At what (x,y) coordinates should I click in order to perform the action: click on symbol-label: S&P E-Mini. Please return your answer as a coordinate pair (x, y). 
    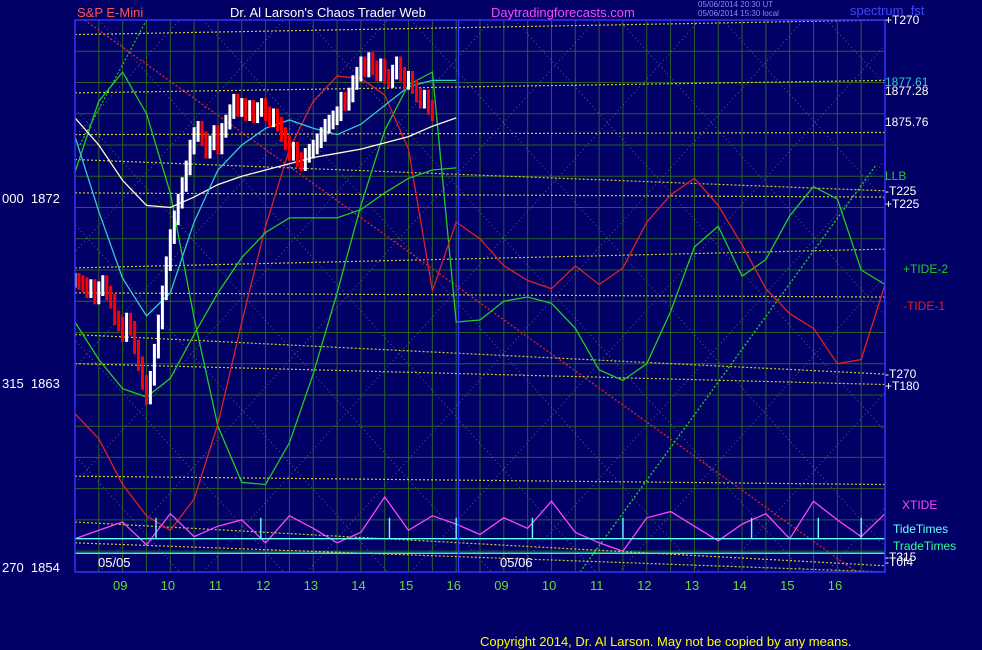
    Looking at the image, I should click on (110, 12).